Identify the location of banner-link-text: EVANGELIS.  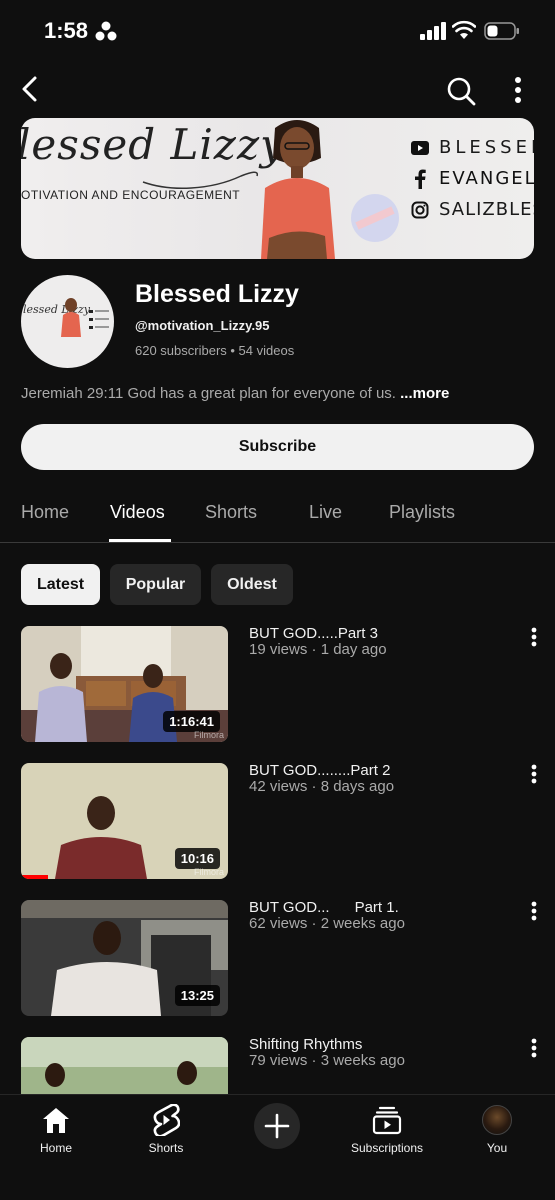
(486, 178).